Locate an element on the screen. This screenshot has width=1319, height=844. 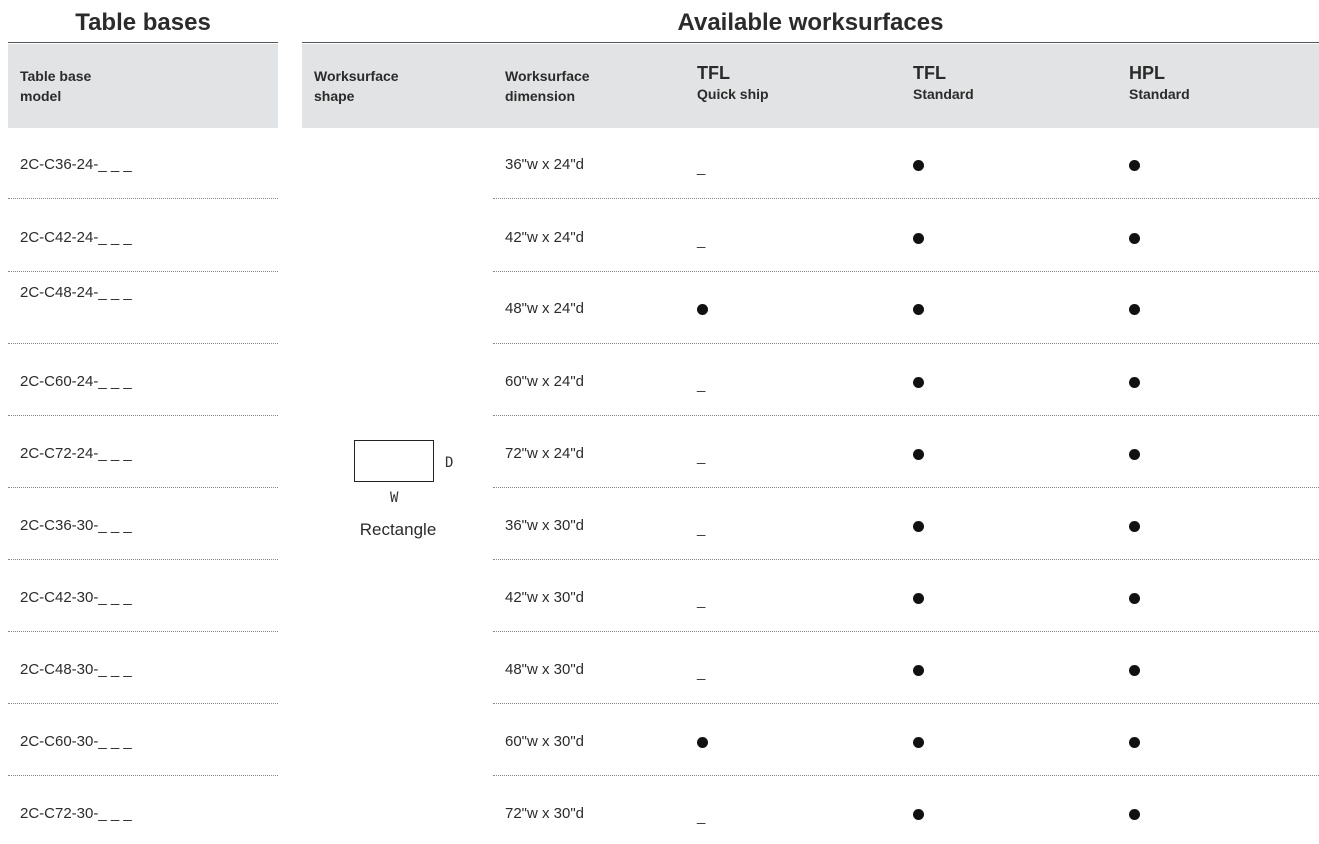
shape-name-label: Rectangle is located at coordinates (398, 529).